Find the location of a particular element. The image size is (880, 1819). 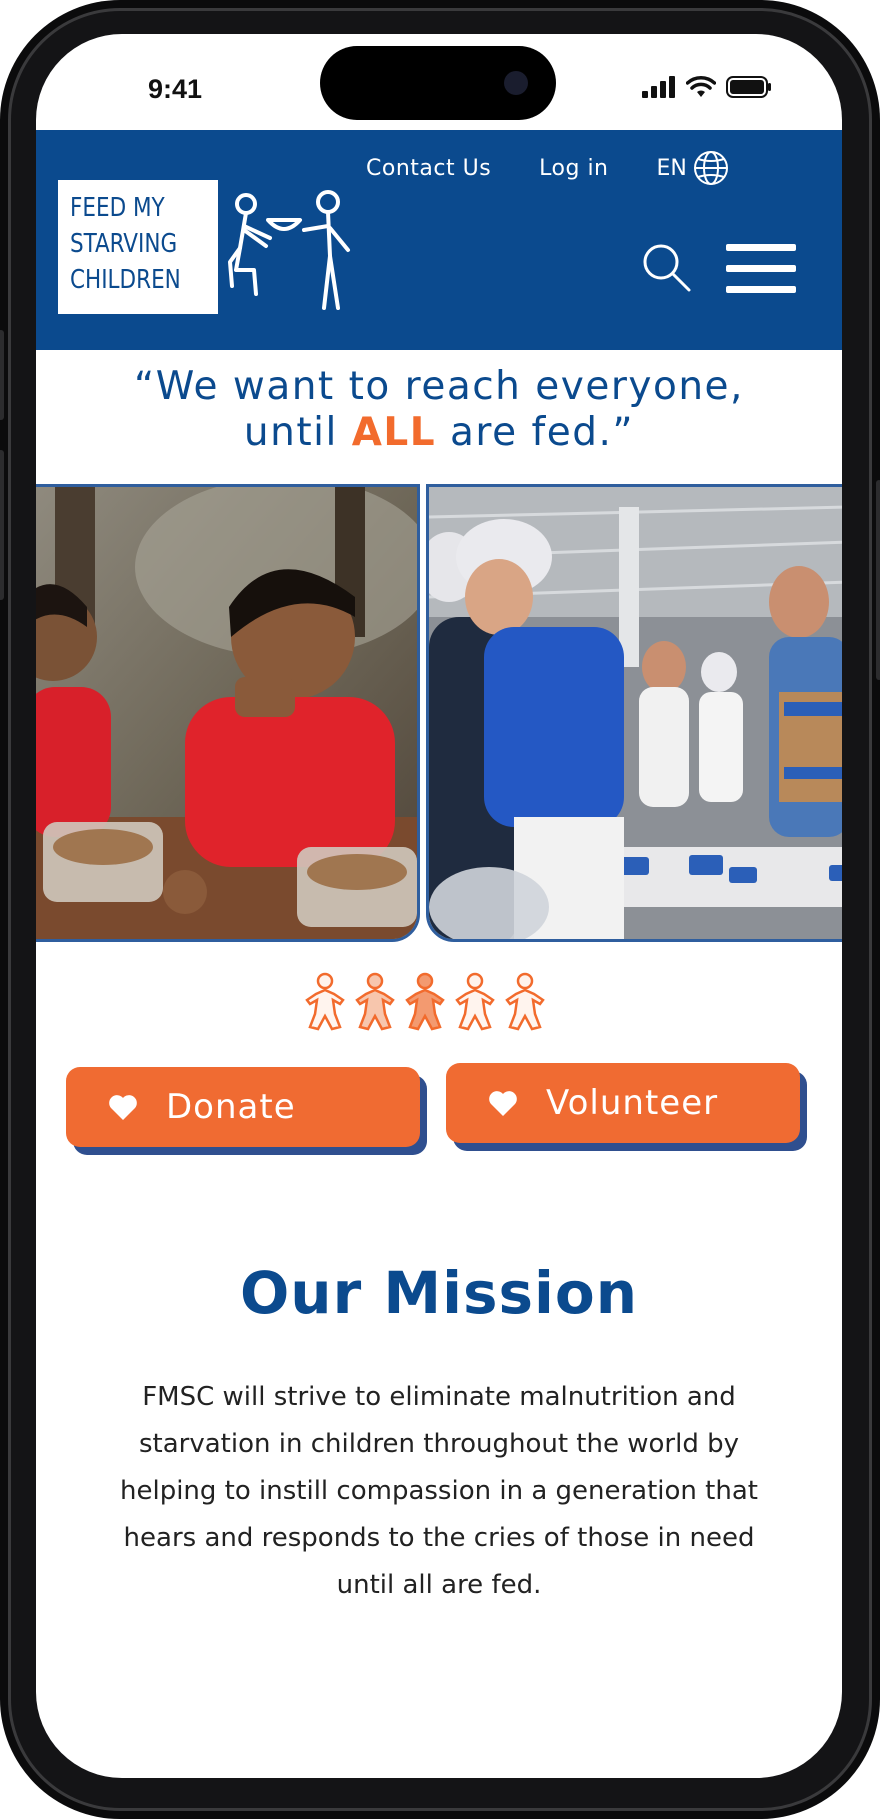

menu-bar-top is located at coordinates (761, 247).